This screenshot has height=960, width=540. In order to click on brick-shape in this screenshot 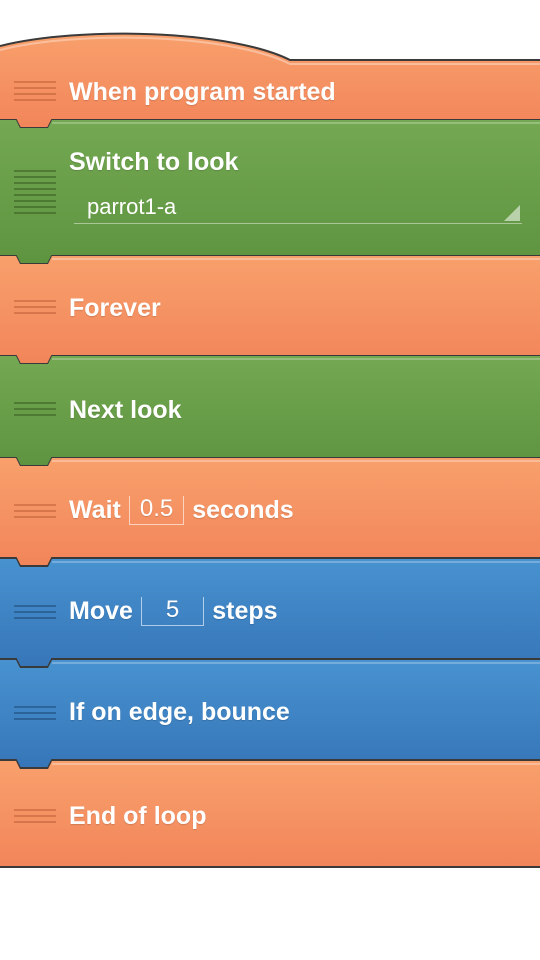, I will do `click(270, 80)`.